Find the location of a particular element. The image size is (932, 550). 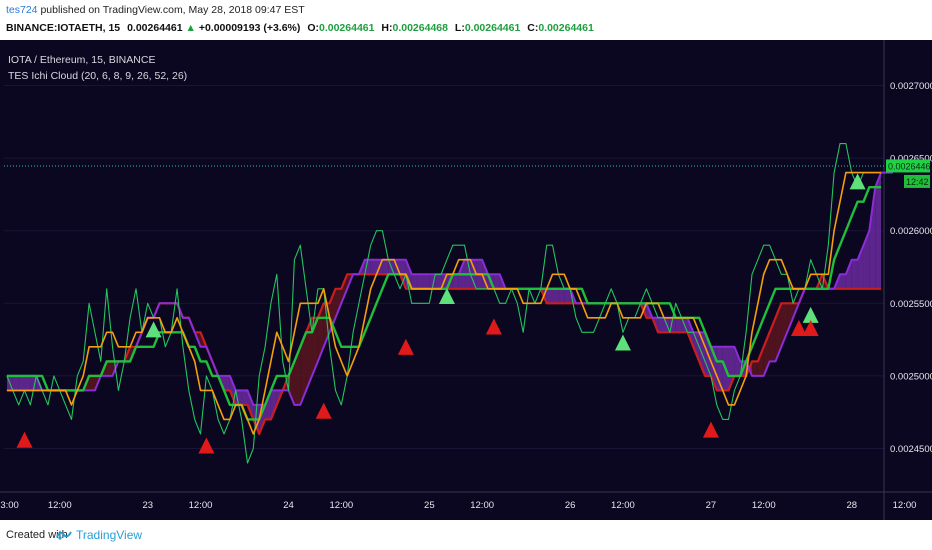

price-change: +0.00009193 (+3.6%) is located at coordinates (249, 28).